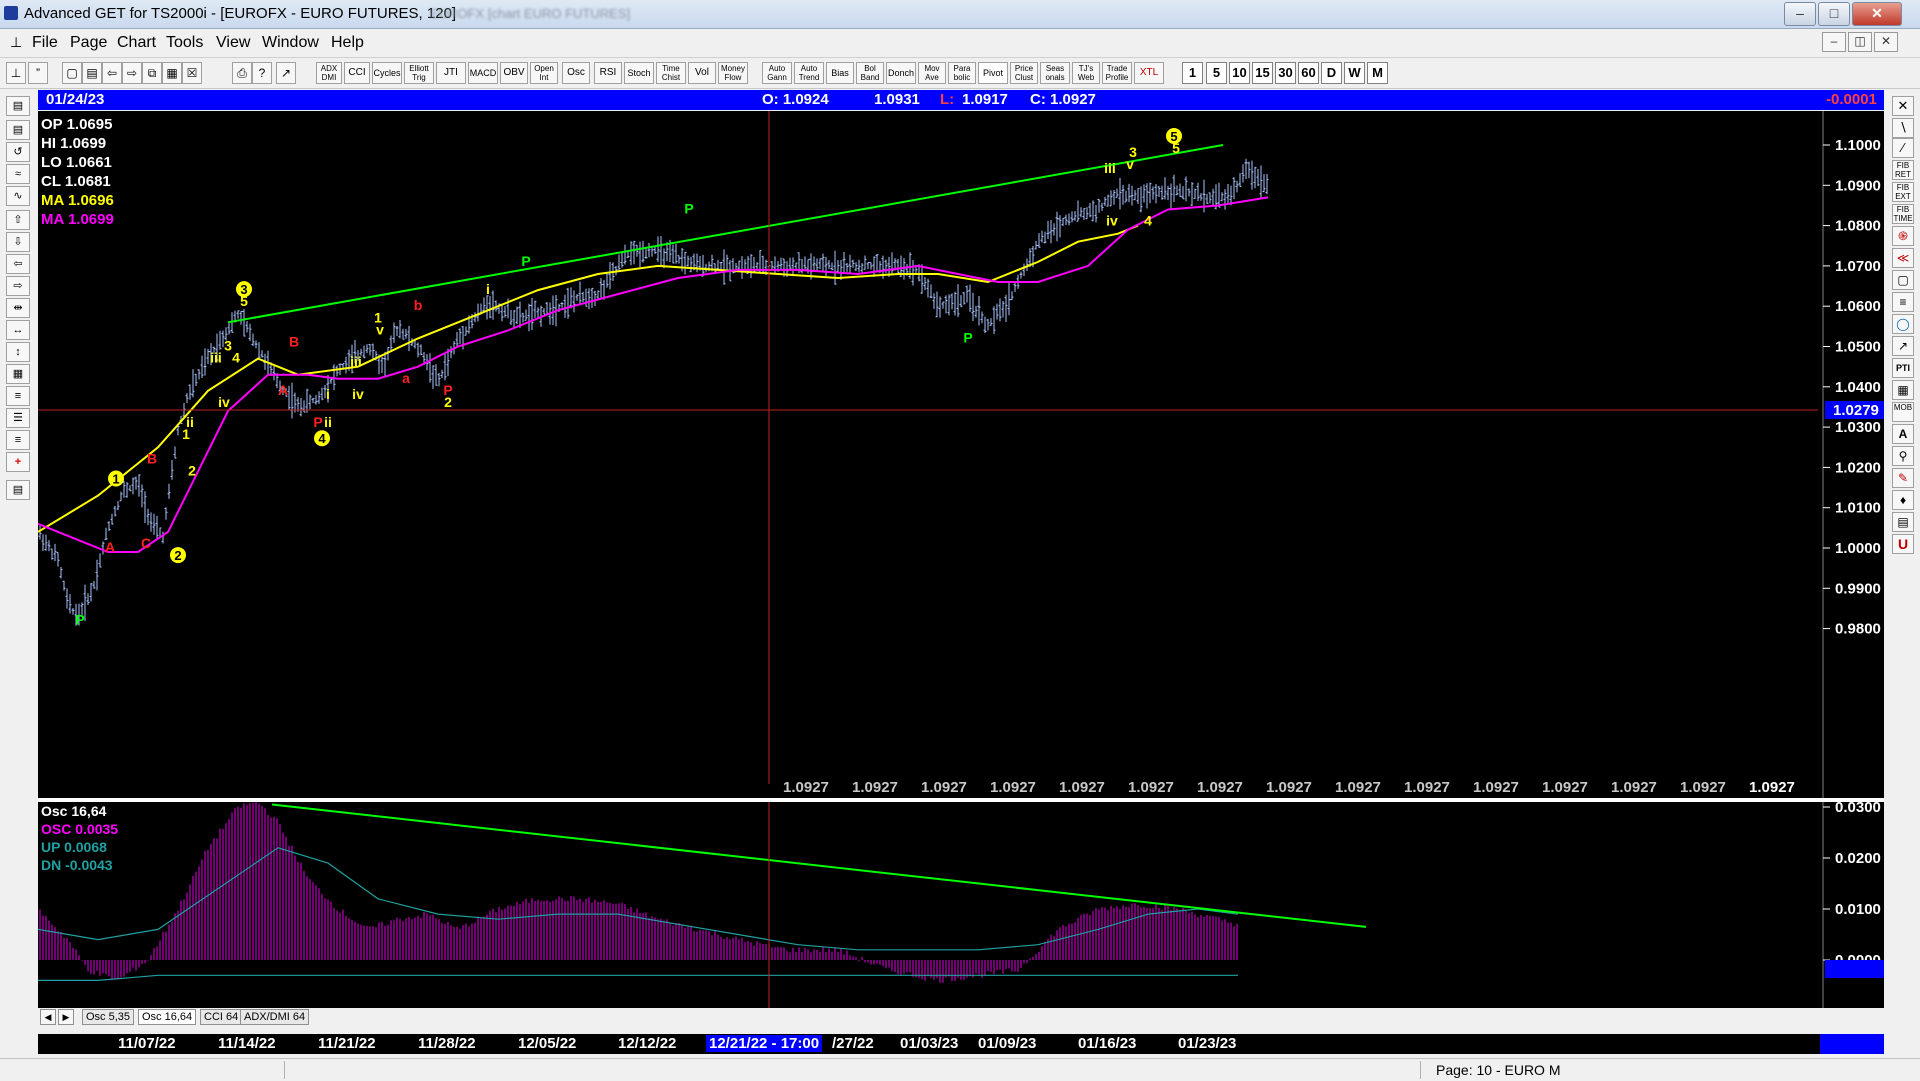 Image resolution: width=1920 pixels, height=1081 pixels. Describe the element at coordinates (576, 73) in the screenshot. I see `study-osc-button: Osc` at that location.